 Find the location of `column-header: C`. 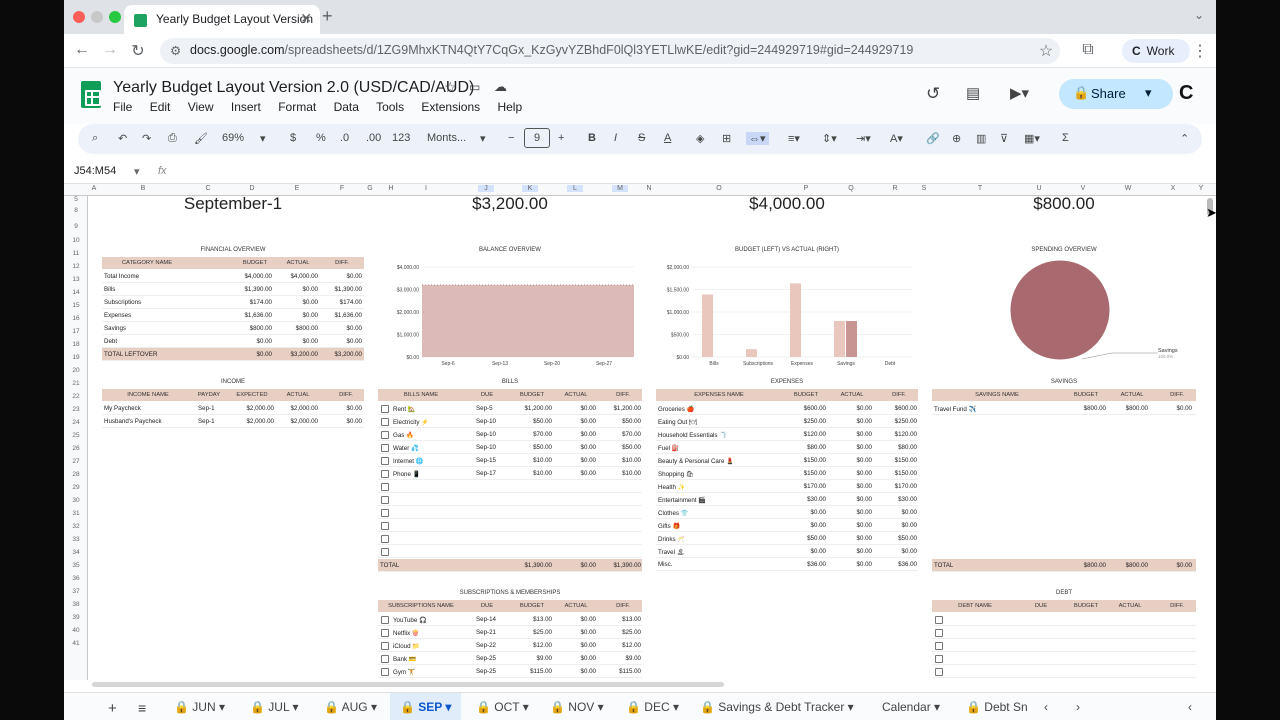

column-header: C is located at coordinates (208, 188).